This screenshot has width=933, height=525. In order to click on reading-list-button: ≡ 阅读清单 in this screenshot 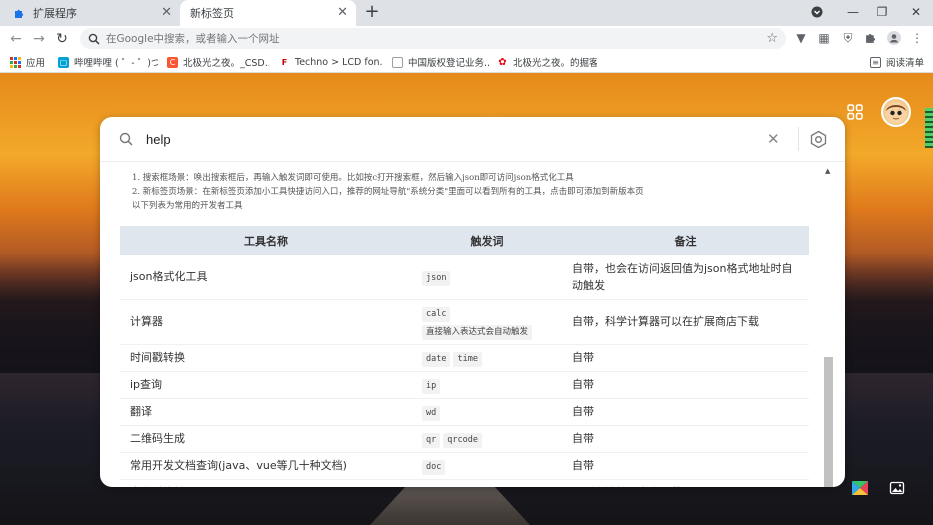, I will do `click(897, 62)`.